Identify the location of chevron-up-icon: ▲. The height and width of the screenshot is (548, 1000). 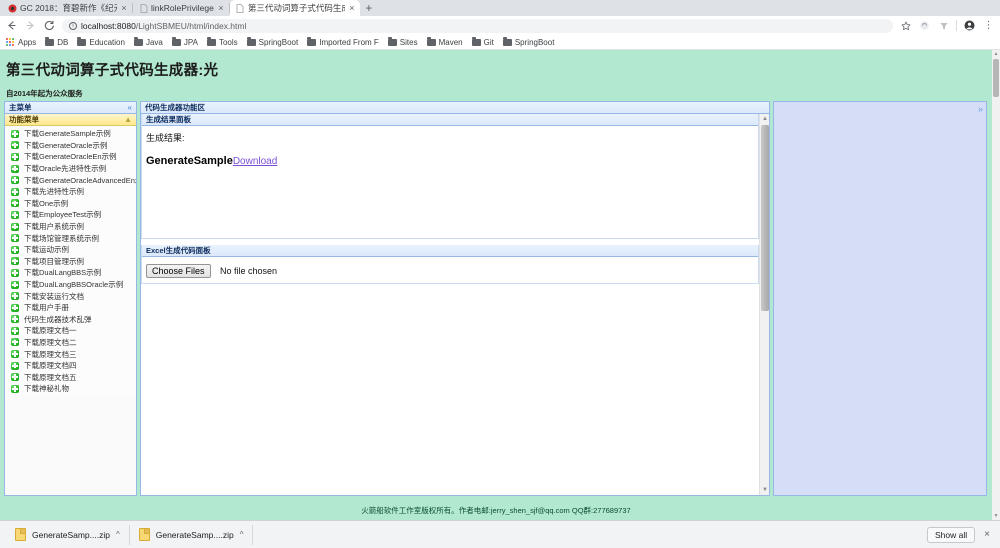
(128, 119).